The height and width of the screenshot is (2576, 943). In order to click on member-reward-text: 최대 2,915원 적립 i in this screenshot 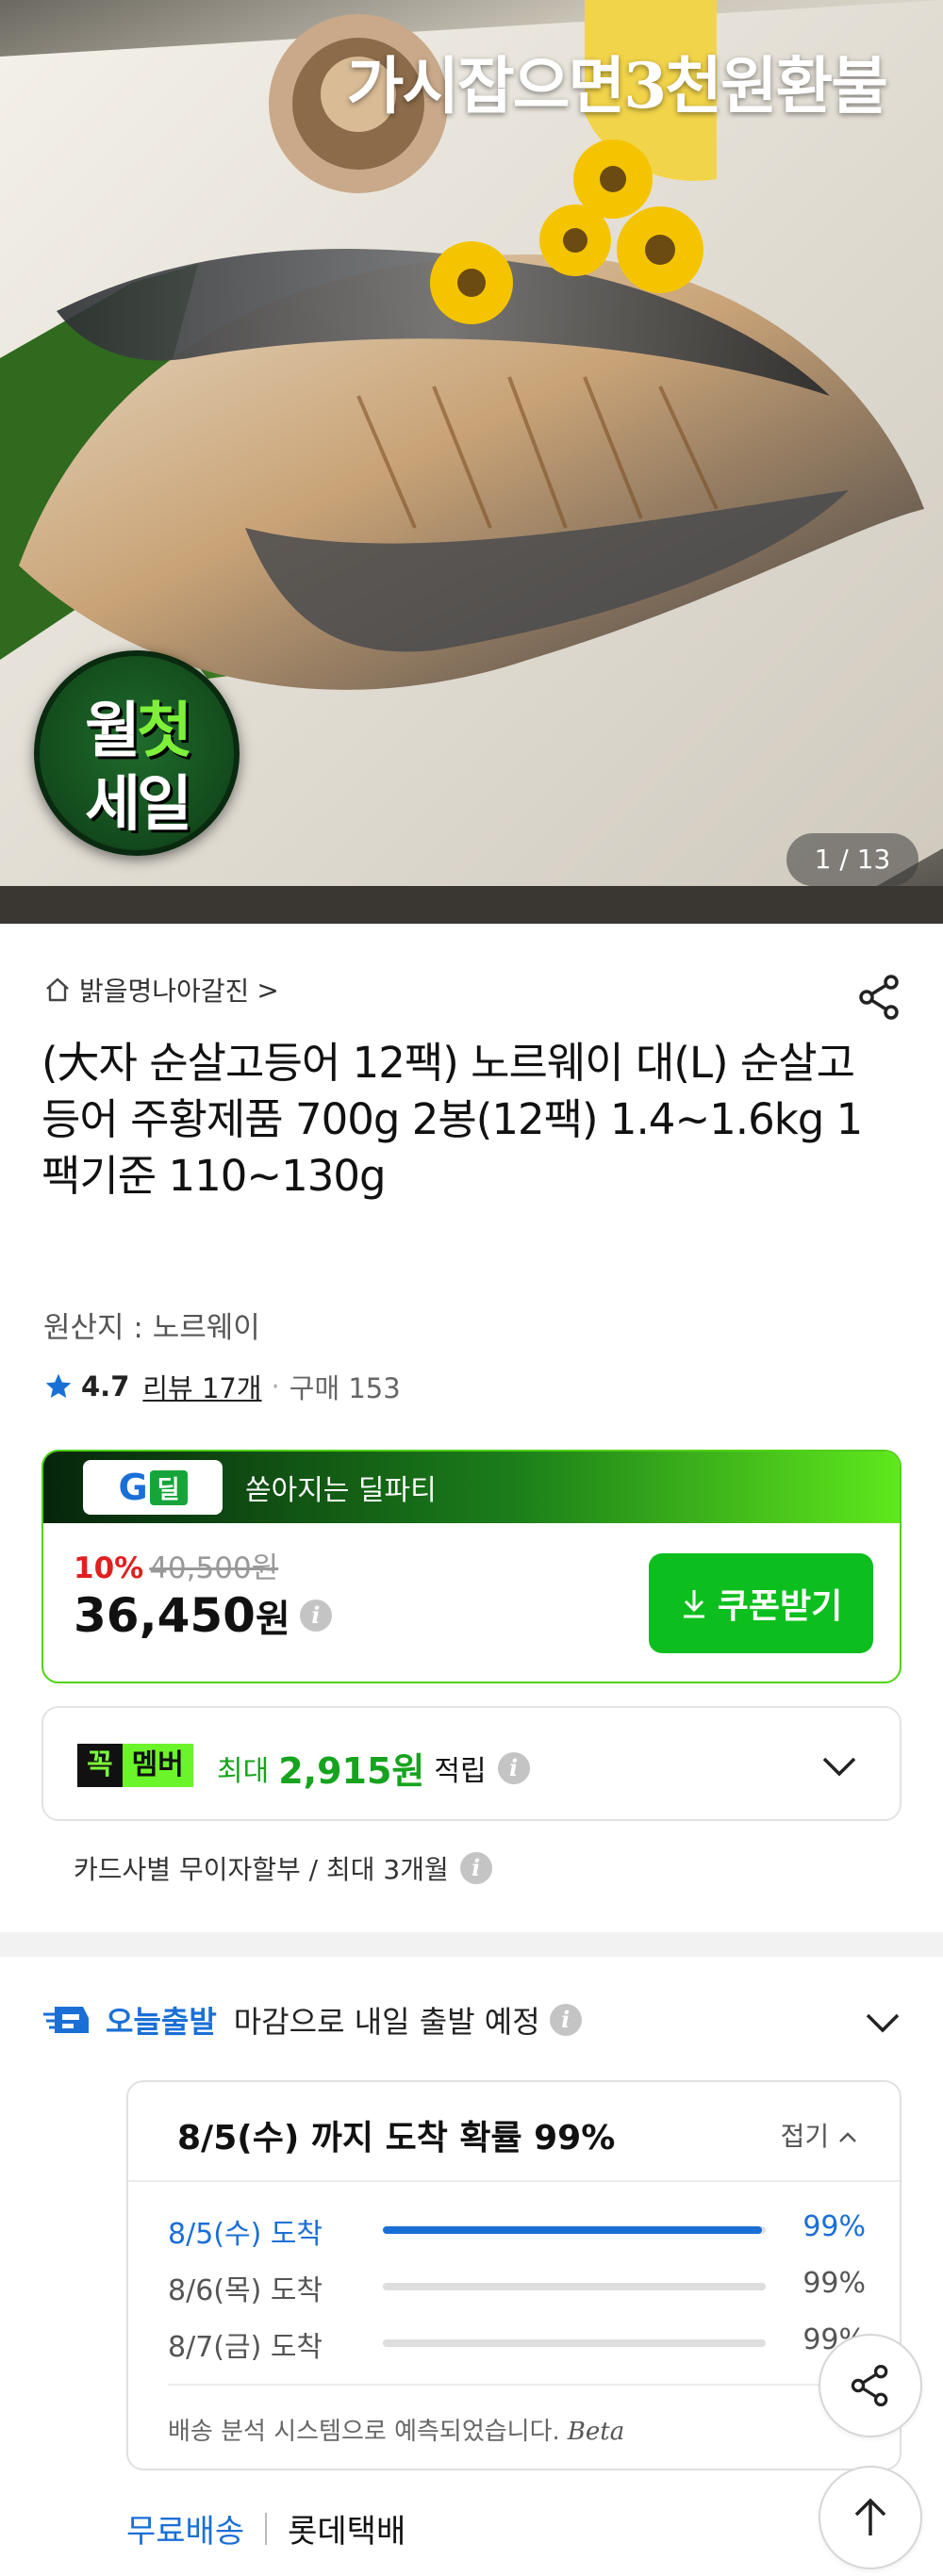, I will do `click(373, 1768)`.